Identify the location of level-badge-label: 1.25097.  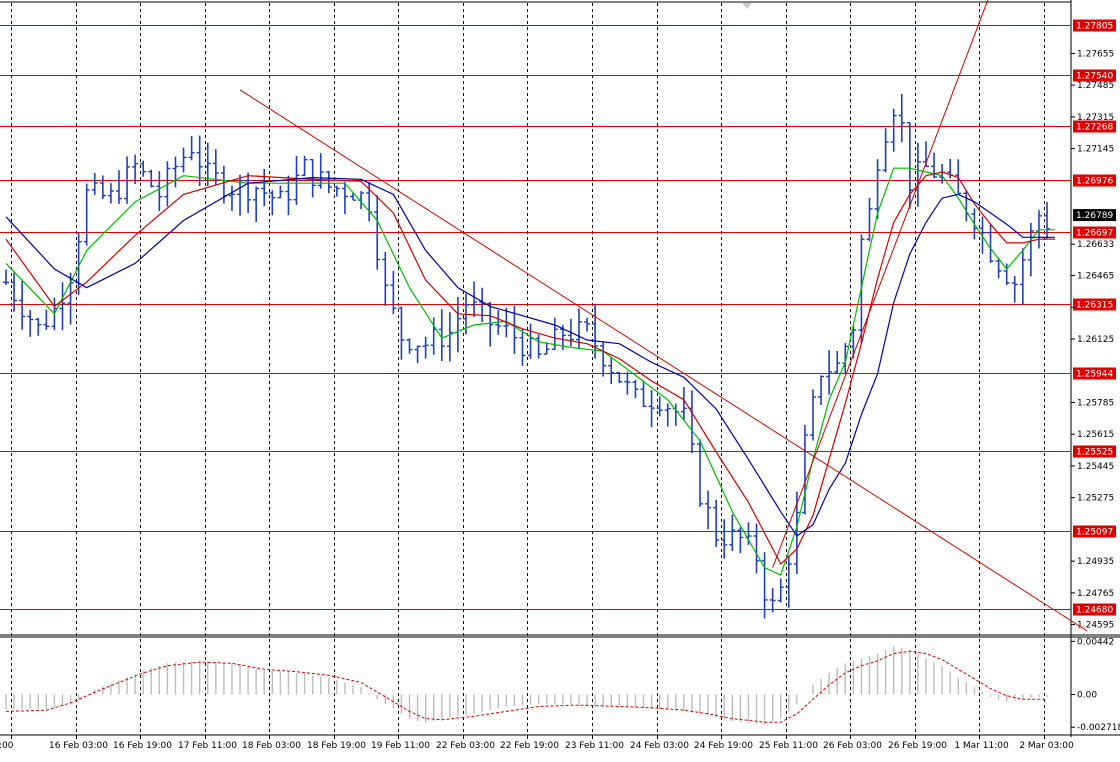
(1094, 533).